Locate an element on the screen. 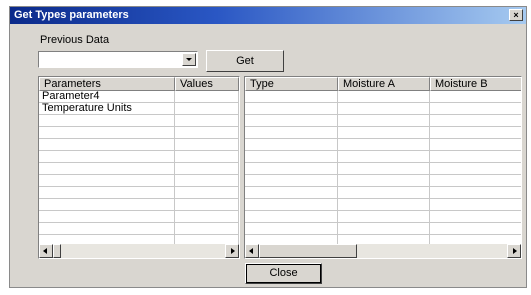 The height and width of the screenshot is (295, 531). column-header-values: Values is located at coordinates (207, 84).